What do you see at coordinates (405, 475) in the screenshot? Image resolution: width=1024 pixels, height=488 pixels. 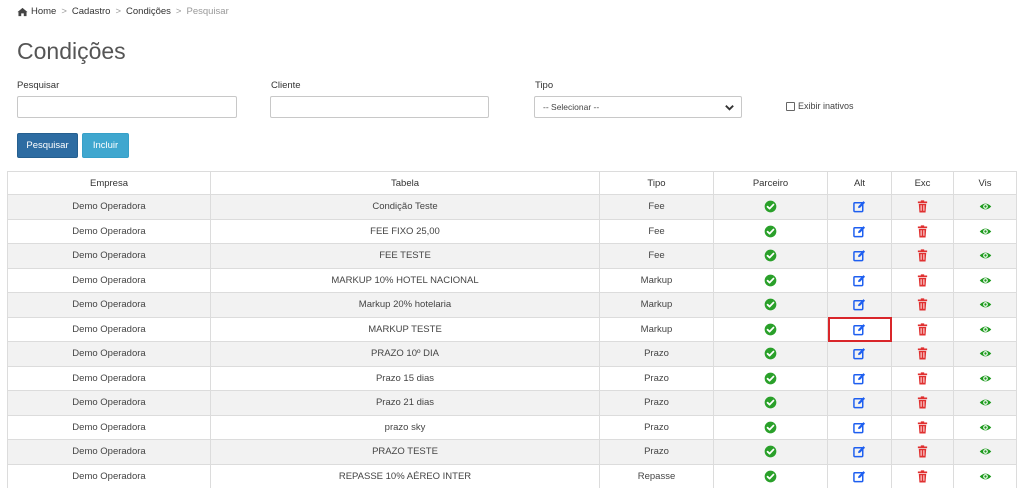 I see `cell-tabela: REPASSE 10% AÉREO INTER` at bounding box center [405, 475].